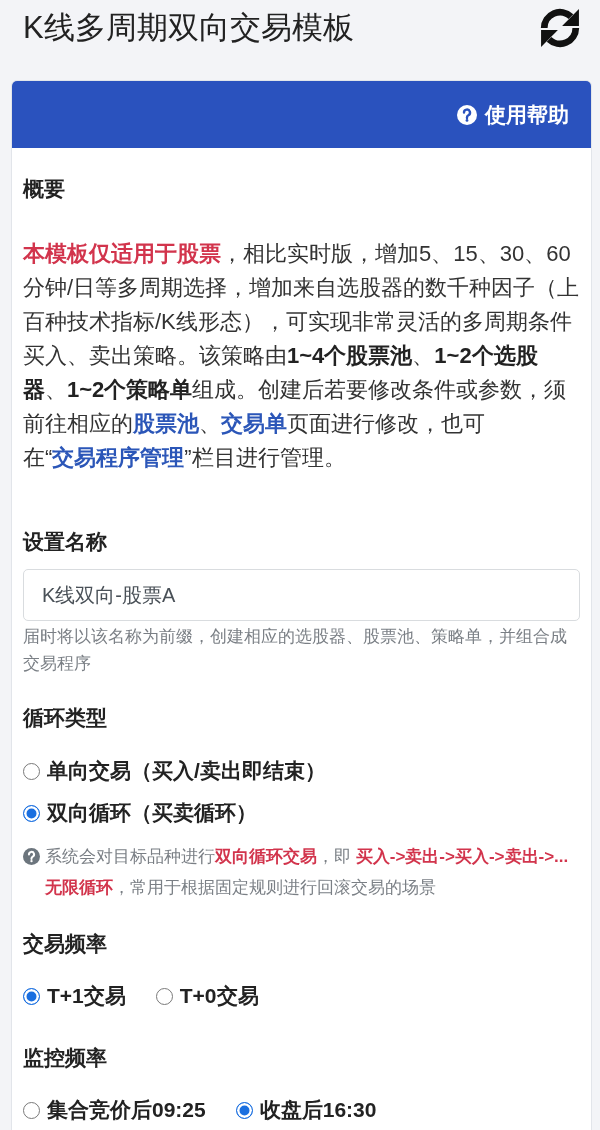  Describe the element at coordinates (118, 457) in the screenshot. I see `text-link: 交易程序管理` at that location.